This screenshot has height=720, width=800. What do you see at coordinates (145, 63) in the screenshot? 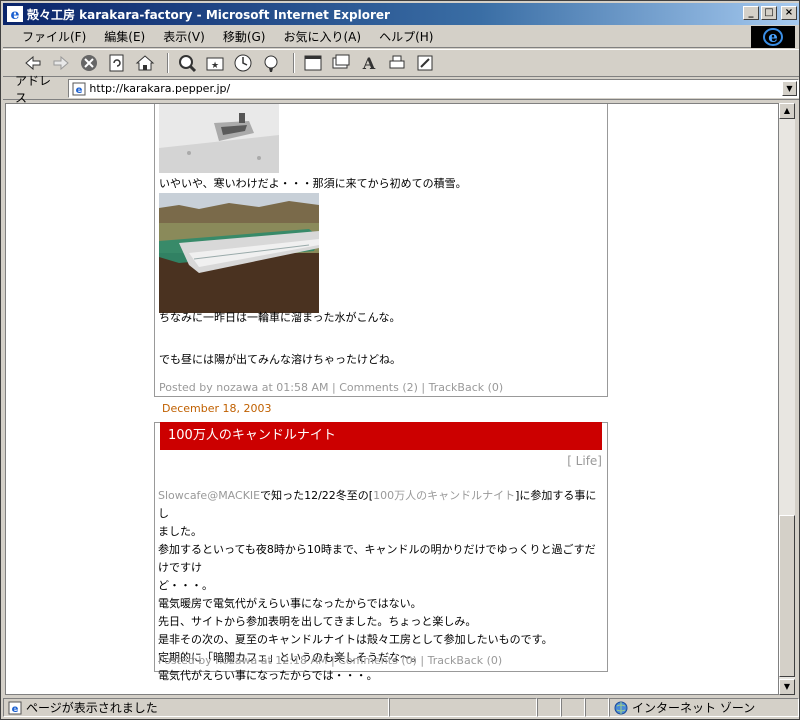
I see `home-icon` at bounding box center [145, 63].